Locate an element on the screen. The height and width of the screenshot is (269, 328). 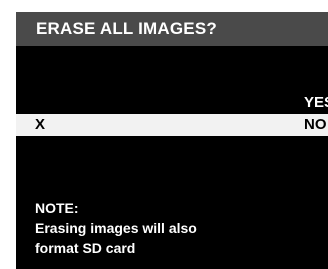
option-yes-label: YES is located at coordinates (316, 102).